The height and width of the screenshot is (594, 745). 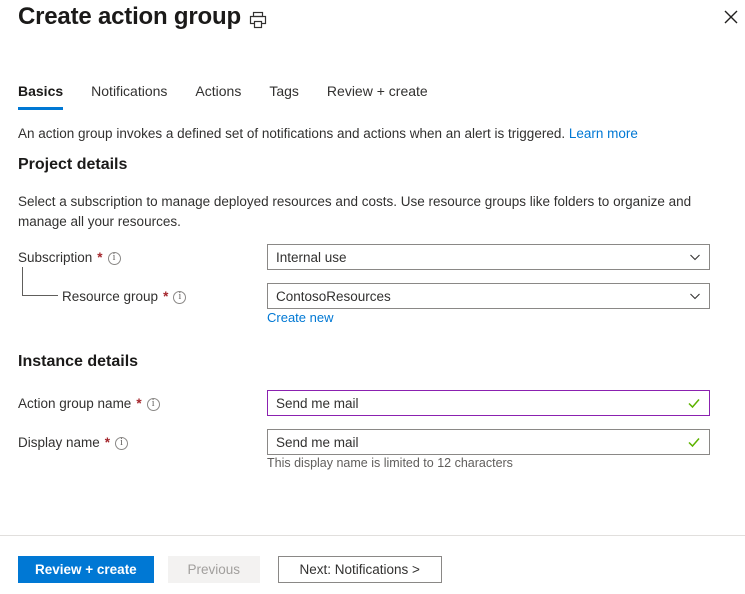 What do you see at coordinates (333, 296) in the screenshot?
I see `resource-group-value: ContosoResources` at bounding box center [333, 296].